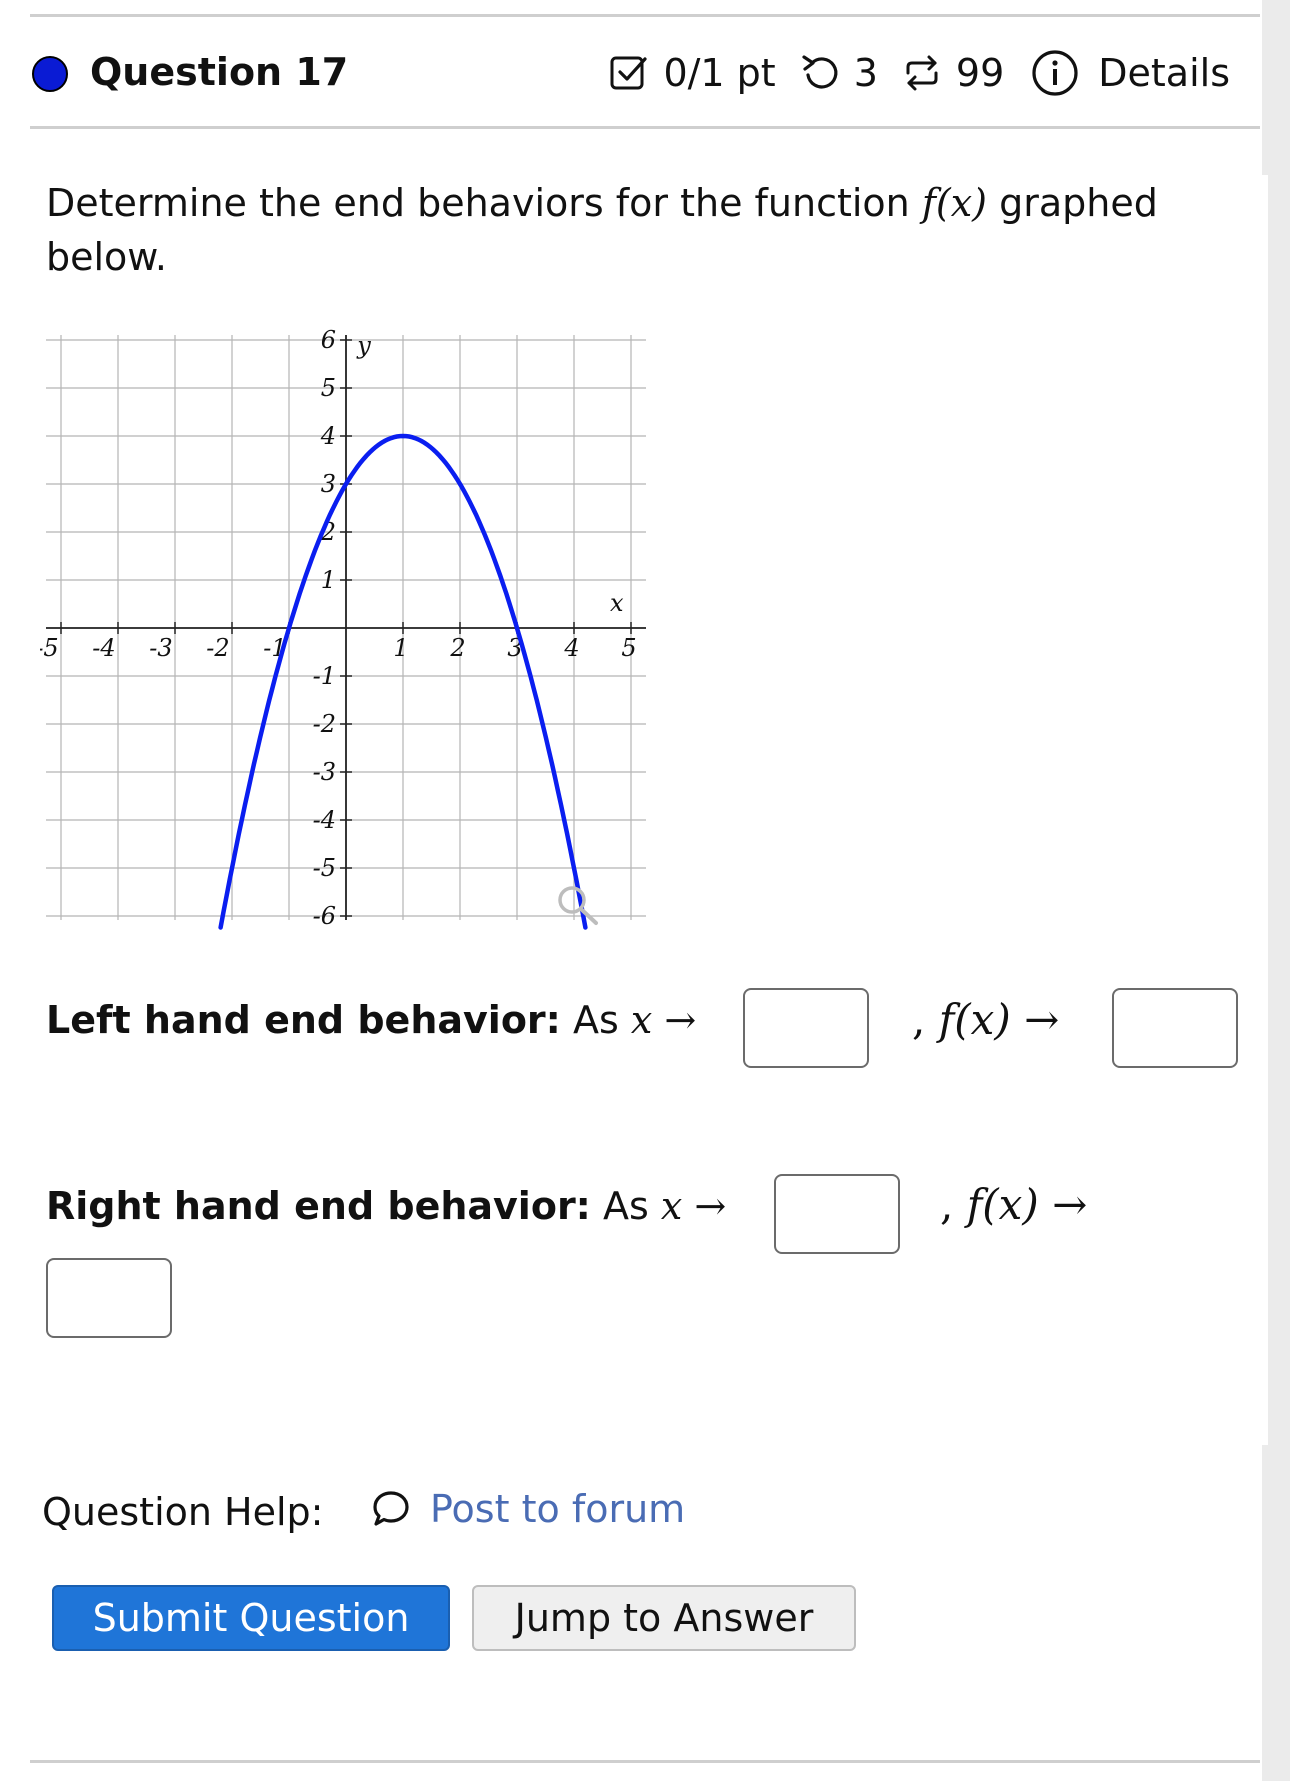 The height and width of the screenshot is (1781, 1290). I want to click on right-behavior-row: Right hand end behavior: As x →, so click(386, 1206).